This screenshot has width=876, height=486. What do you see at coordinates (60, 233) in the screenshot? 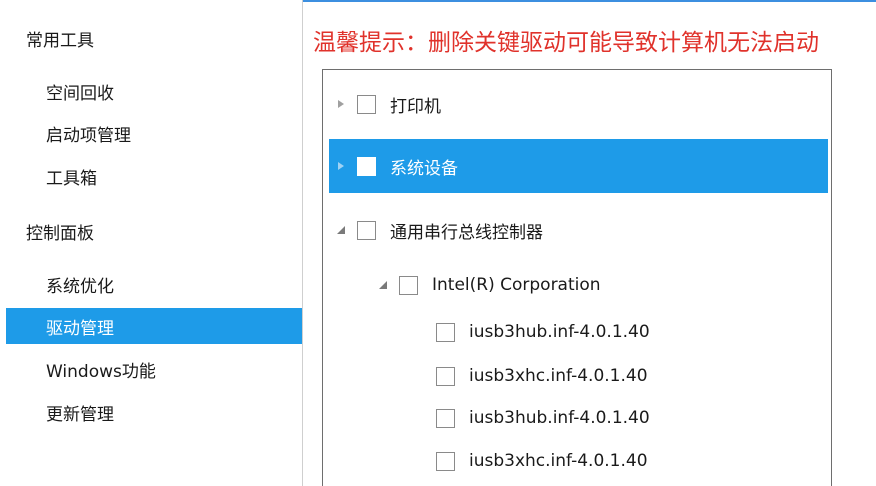
I see `sidebar-section-label: 控制面板` at bounding box center [60, 233].